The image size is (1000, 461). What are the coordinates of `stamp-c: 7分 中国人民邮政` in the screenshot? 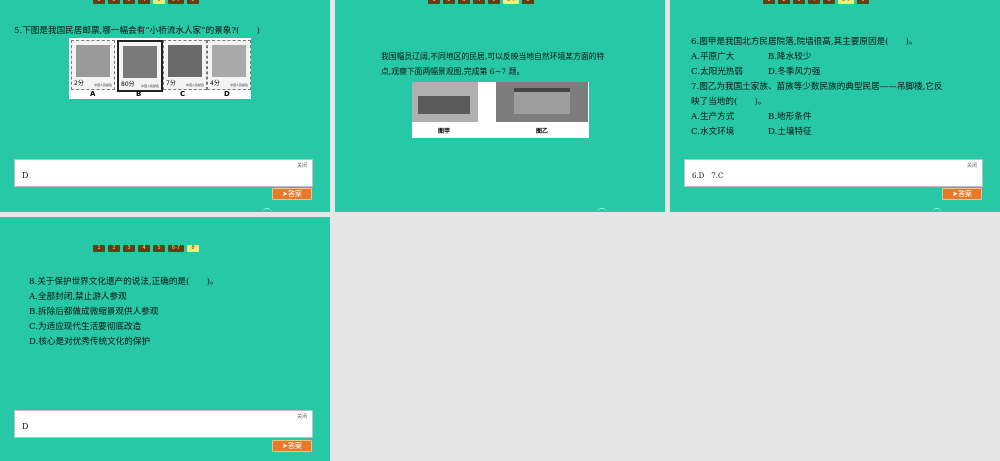 It's located at (185, 65).